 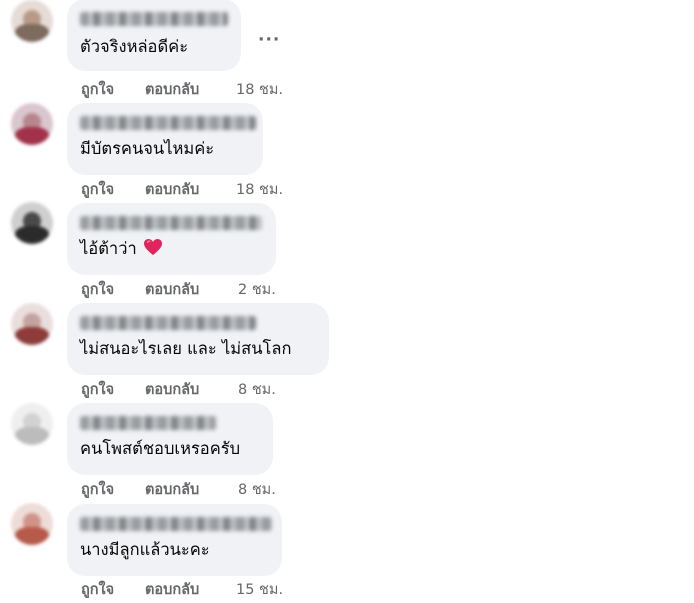 What do you see at coordinates (153, 247) in the screenshot?
I see `red-heart-icon` at bounding box center [153, 247].